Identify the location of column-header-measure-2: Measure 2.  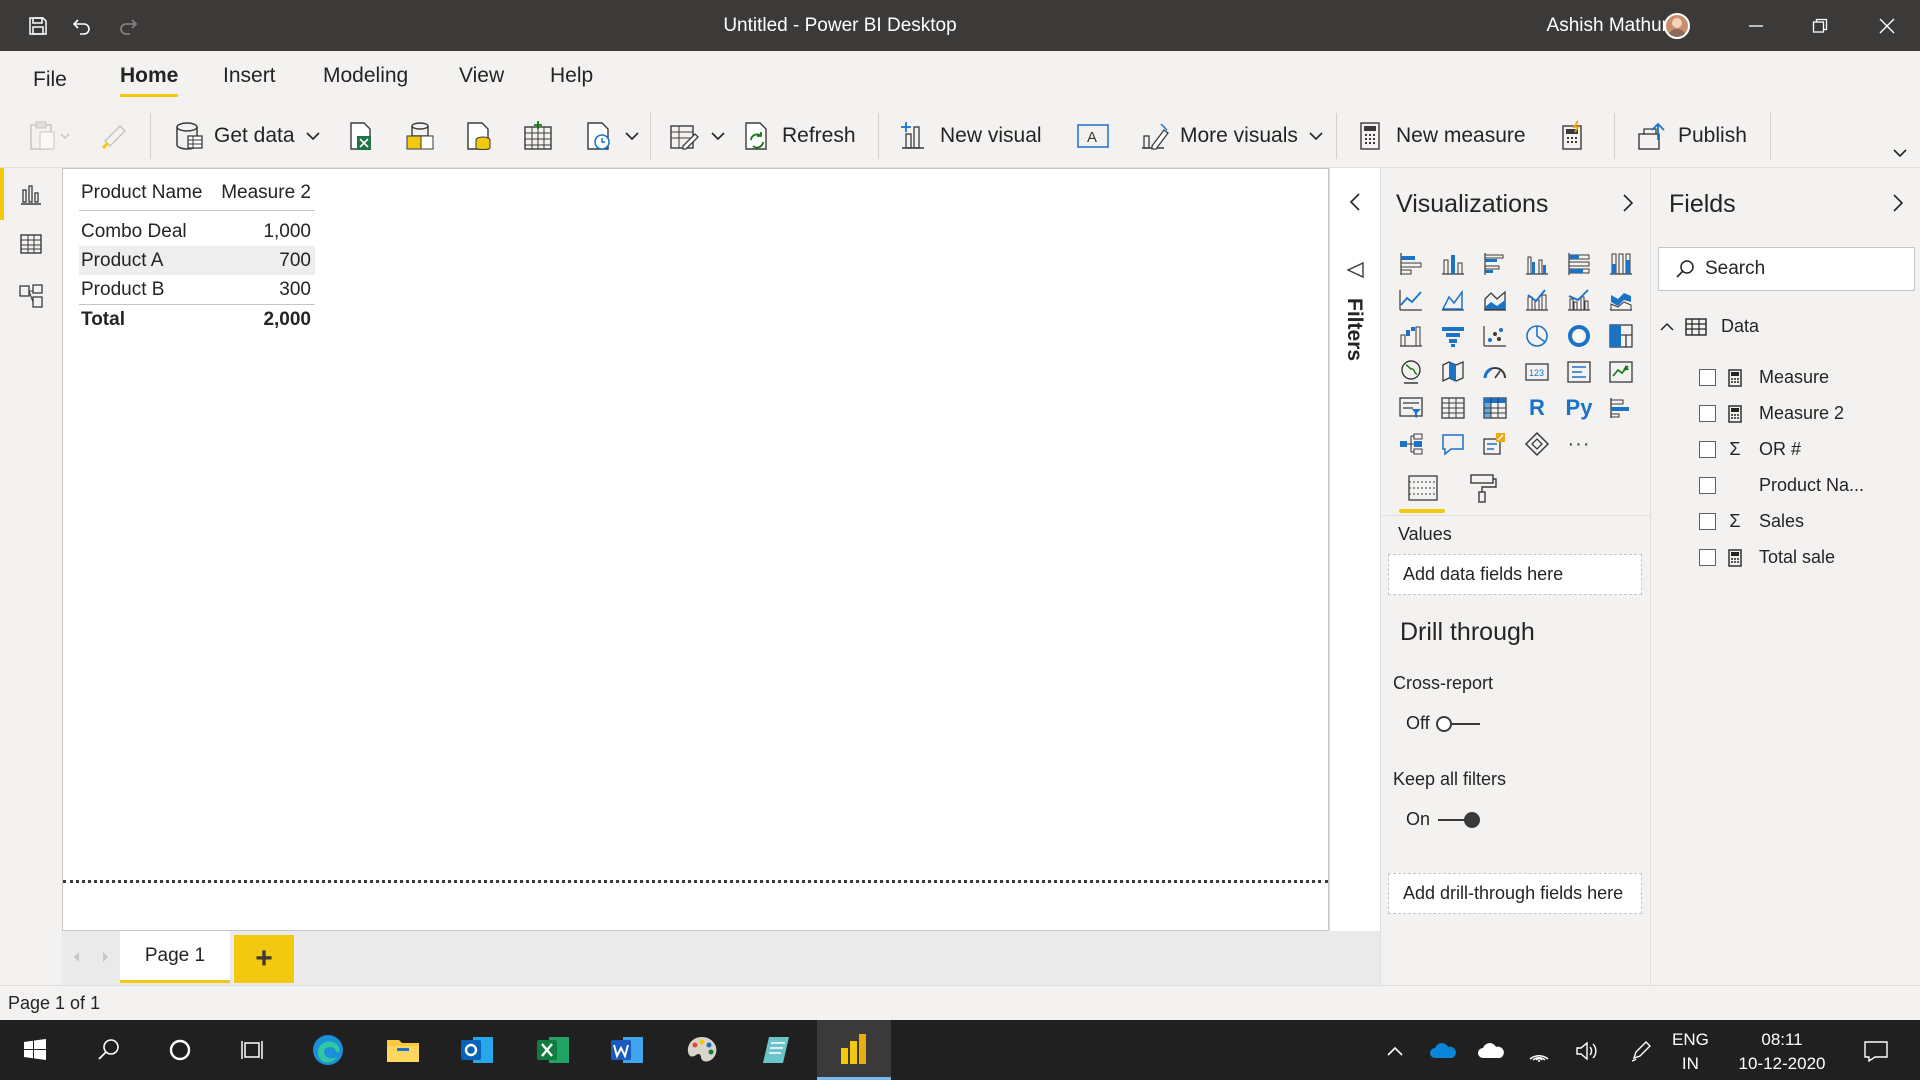
(264, 193).